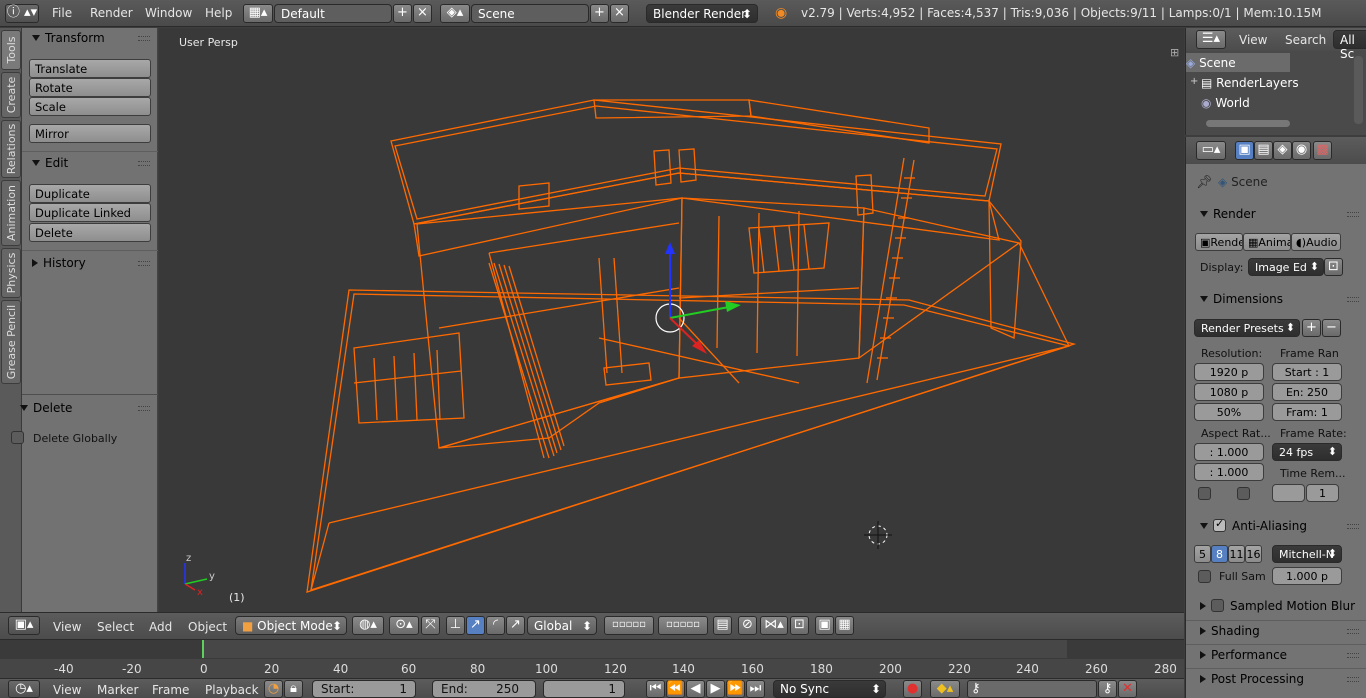 The height and width of the screenshot is (698, 1366). What do you see at coordinates (364, 689) in the screenshot?
I see `start-frame-field: Start: 1` at bounding box center [364, 689].